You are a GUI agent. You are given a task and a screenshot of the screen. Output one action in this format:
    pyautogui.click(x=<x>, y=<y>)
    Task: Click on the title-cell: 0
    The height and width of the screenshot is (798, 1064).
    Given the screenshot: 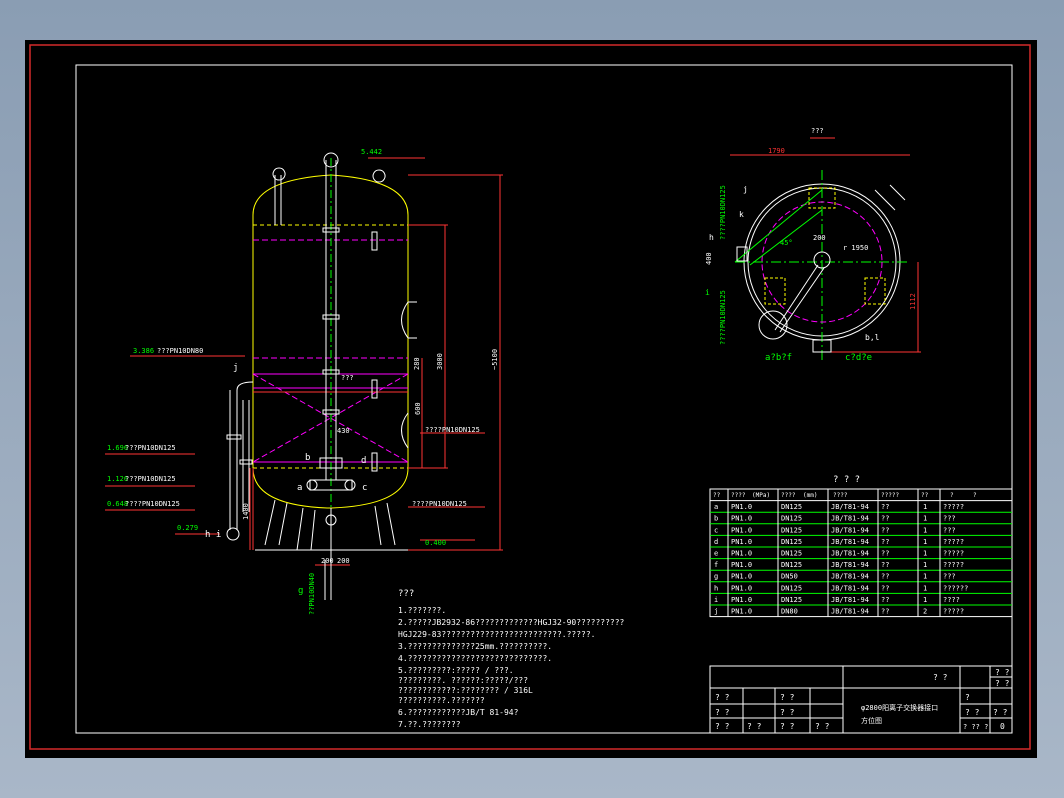 What is the action you would take?
    pyautogui.click(x=1002, y=726)
    